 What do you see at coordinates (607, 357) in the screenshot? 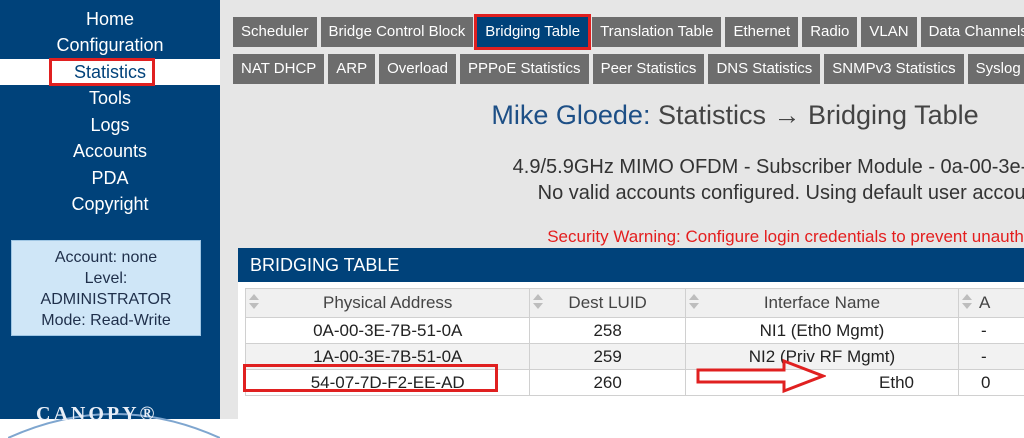
I see `cell-luid: 259` at bounding box center [607, 357].